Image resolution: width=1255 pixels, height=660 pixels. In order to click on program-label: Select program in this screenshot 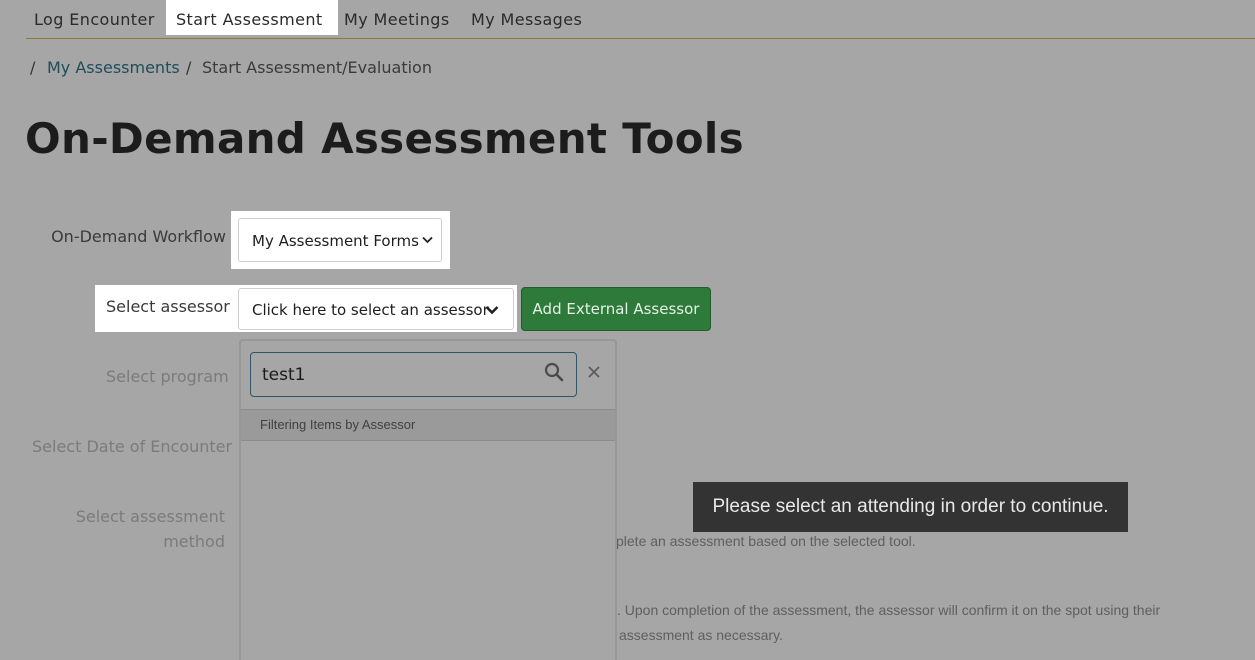, I will do `click(167, 376)`.